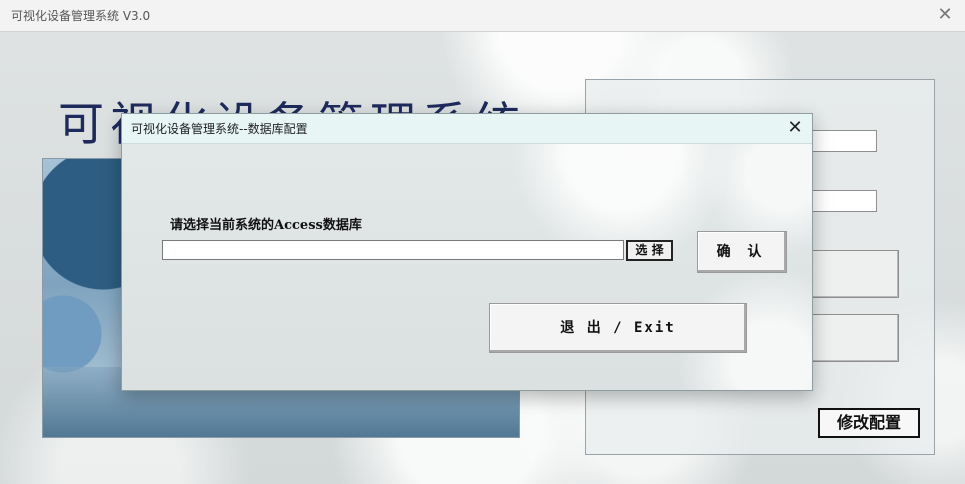 The width and height of the screenshot is (965, 484). I want to click on database-prompt: 请选择当前系统的Access数据库, so click(266, 225).